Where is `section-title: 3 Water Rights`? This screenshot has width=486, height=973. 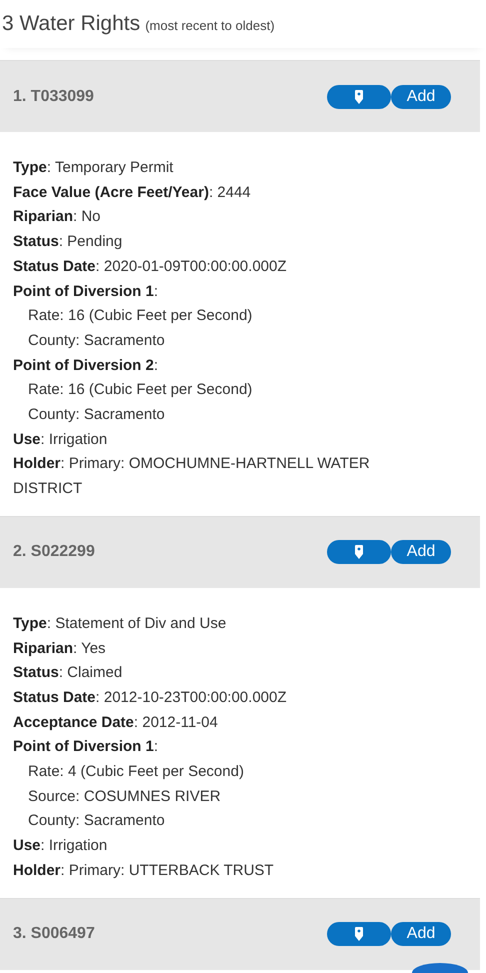
section-title: 3 Water Rights is located at coordinates (71, 23).